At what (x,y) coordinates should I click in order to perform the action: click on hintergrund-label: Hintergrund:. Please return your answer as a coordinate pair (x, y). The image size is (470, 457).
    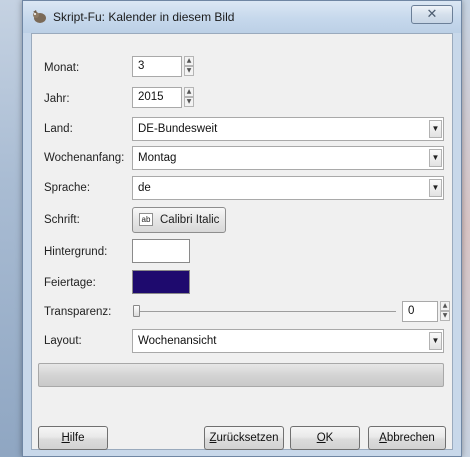
    Looking at the image, I should click on (76, 252).